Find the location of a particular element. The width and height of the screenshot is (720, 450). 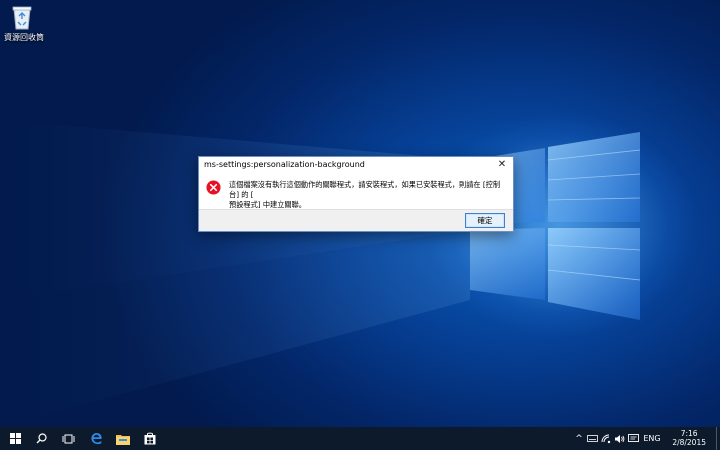

network-button is located at coordinates (606, 438).